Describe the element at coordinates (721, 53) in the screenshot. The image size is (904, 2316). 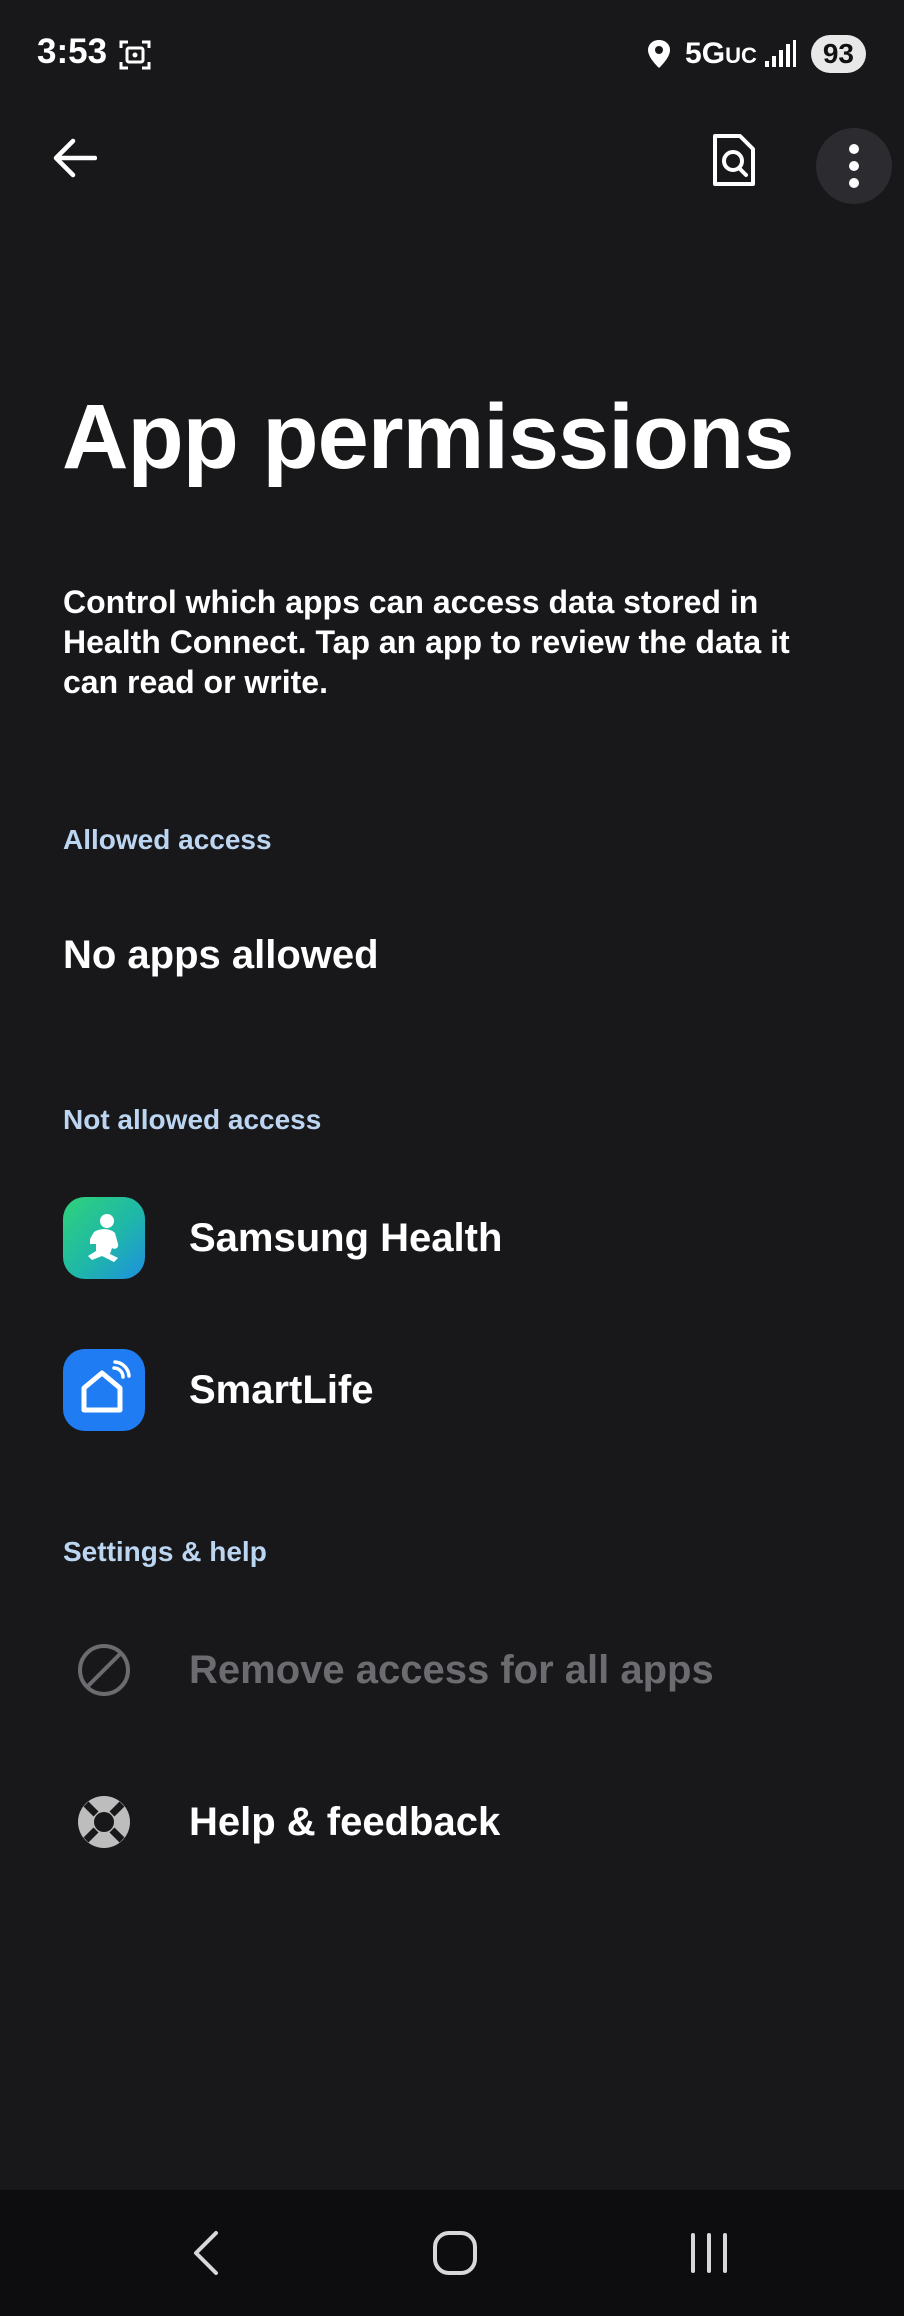
I see `network-indicator: 5GUC` at that location.